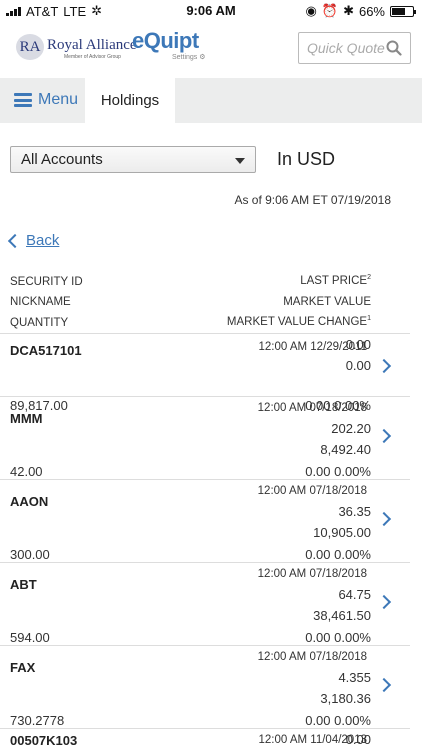 The image size is (422, 750). I want to click on bluetooth-icon: ✱, so click(348, 10).